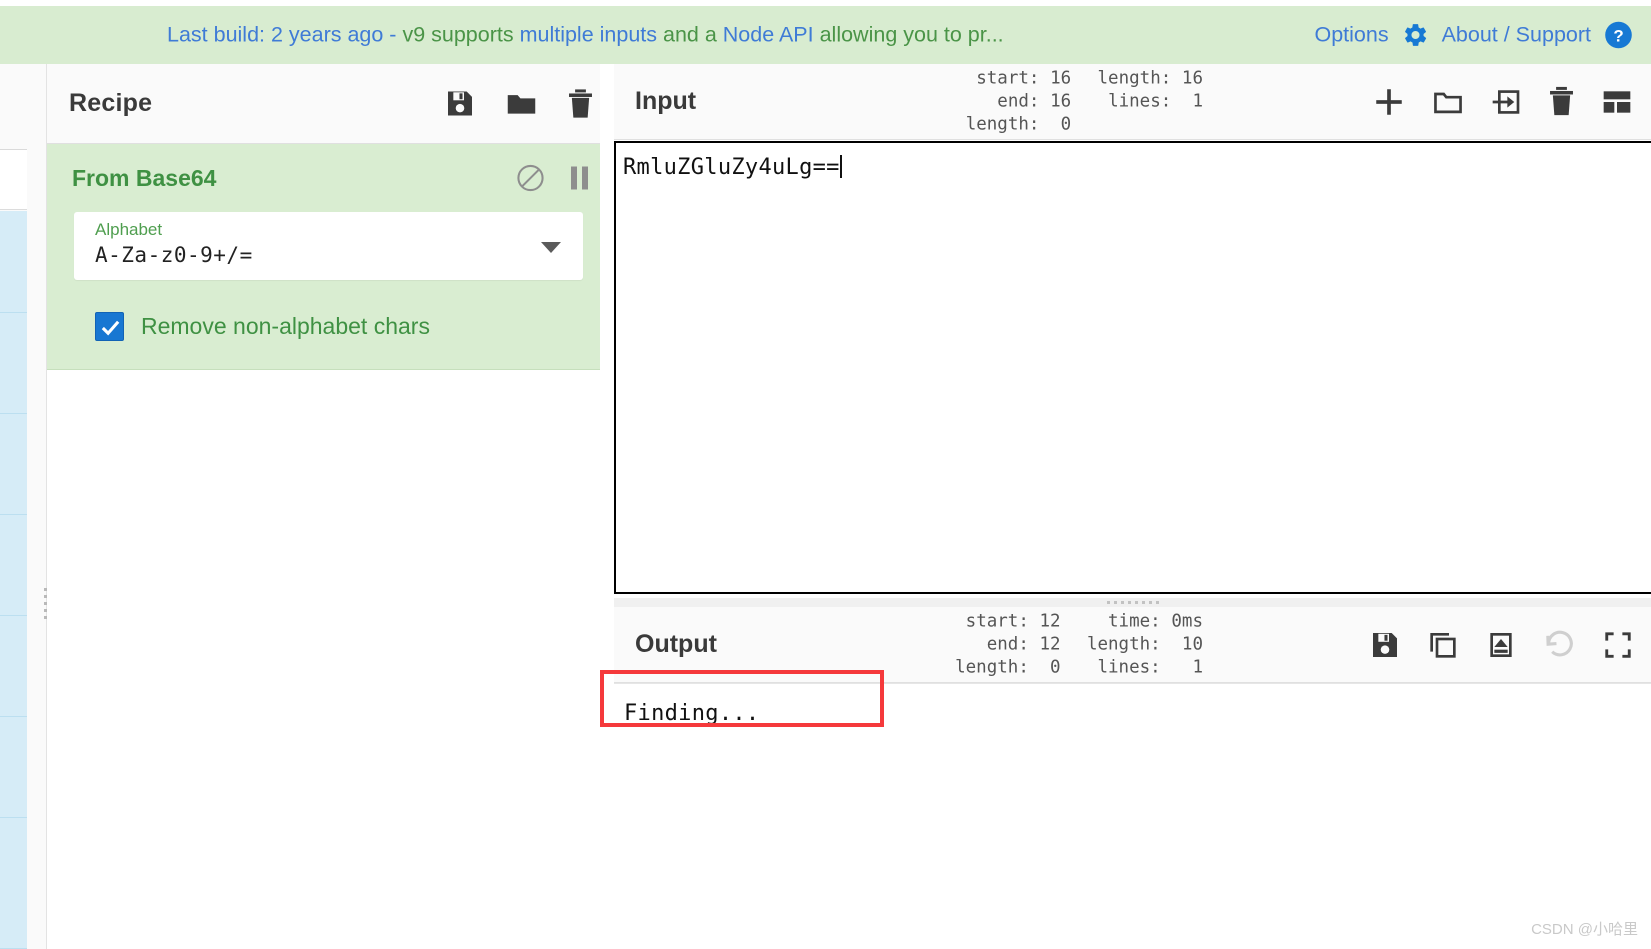 The image size is (1651, 949). I want to click on input-sel-length-key: length:, so click(1002, 124).